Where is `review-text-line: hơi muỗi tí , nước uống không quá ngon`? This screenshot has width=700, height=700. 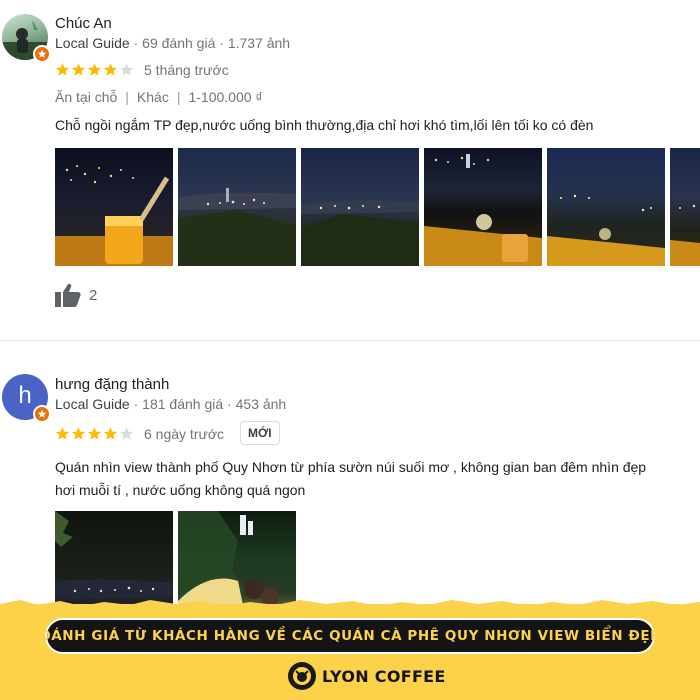 review-text-line: hơi muỗi tí , nước uống không quá ngon is located at coordinates (180, 490).